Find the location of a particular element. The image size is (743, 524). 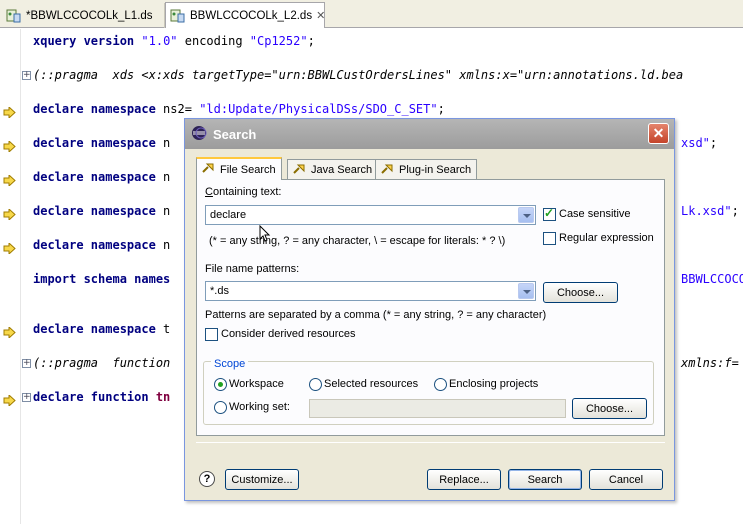

code-line: xquery version "1.0" encoding "Cp1252"; is located at coordinates (174, 41).